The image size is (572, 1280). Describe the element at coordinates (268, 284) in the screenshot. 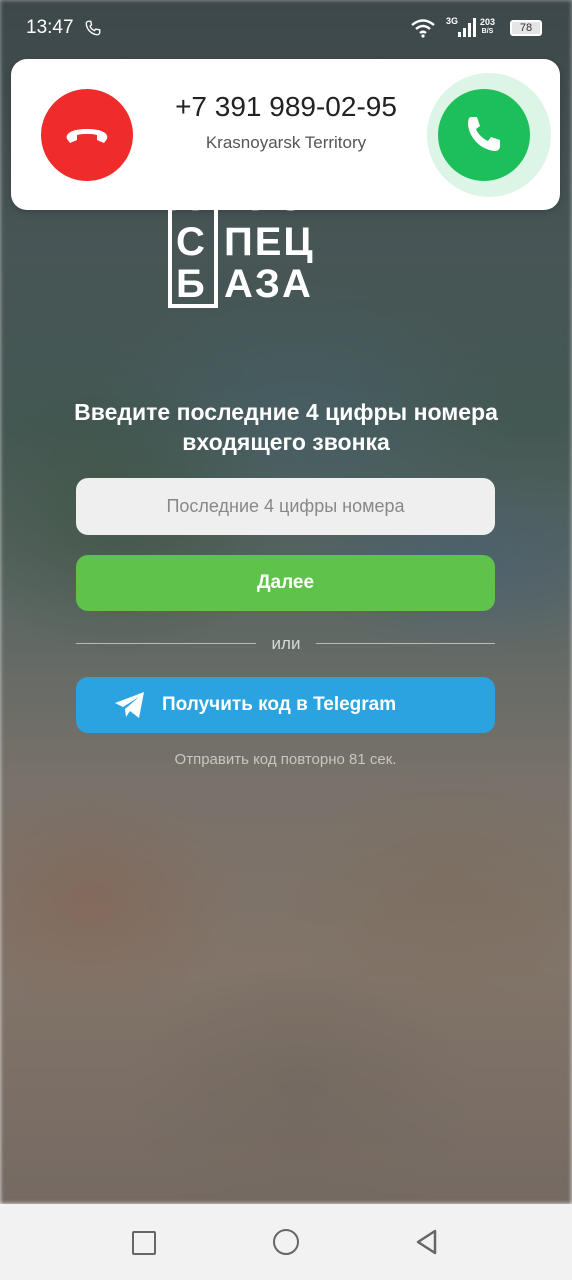

I see `logo-word-2: АЗА` at that location.